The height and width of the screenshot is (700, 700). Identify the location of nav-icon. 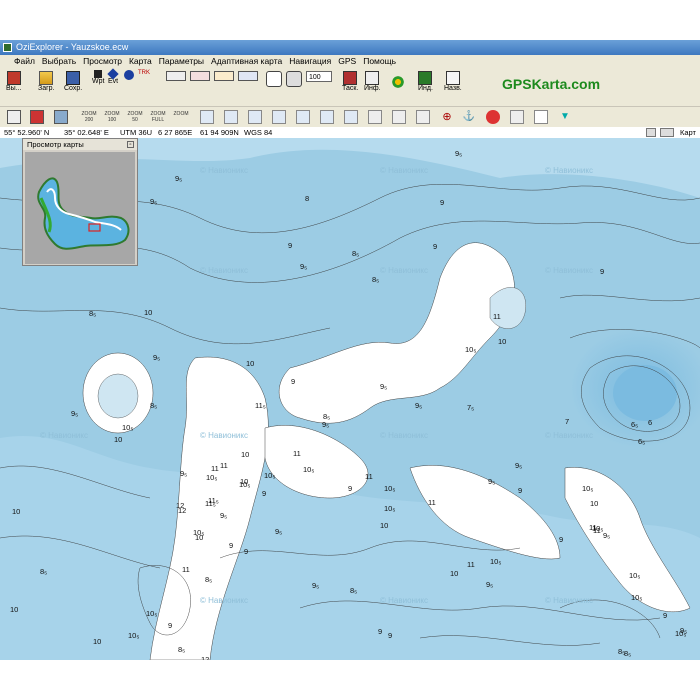
(423, 117).